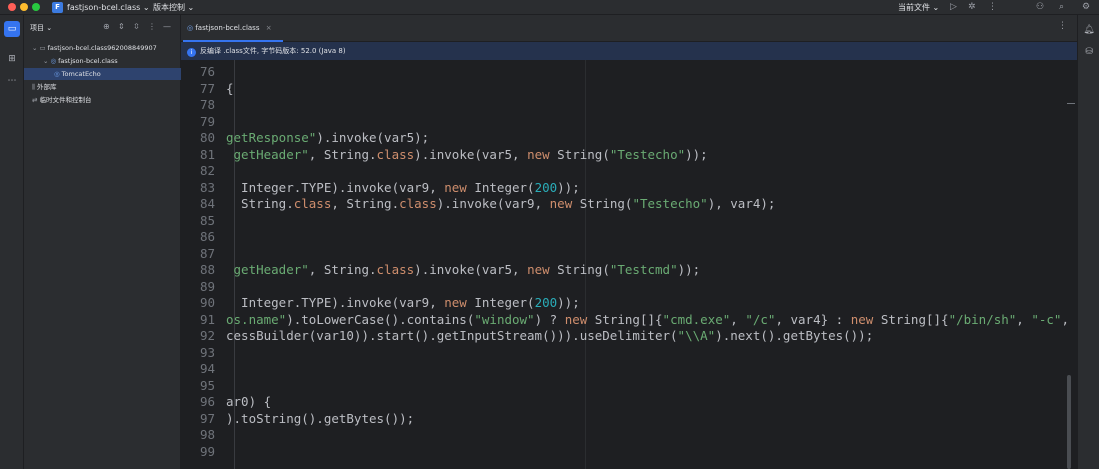 This screenshot has width=1099, height=469. Describe the element at coordinates (629, 122) in the screenshot. I see `code-line: 79` at that location.